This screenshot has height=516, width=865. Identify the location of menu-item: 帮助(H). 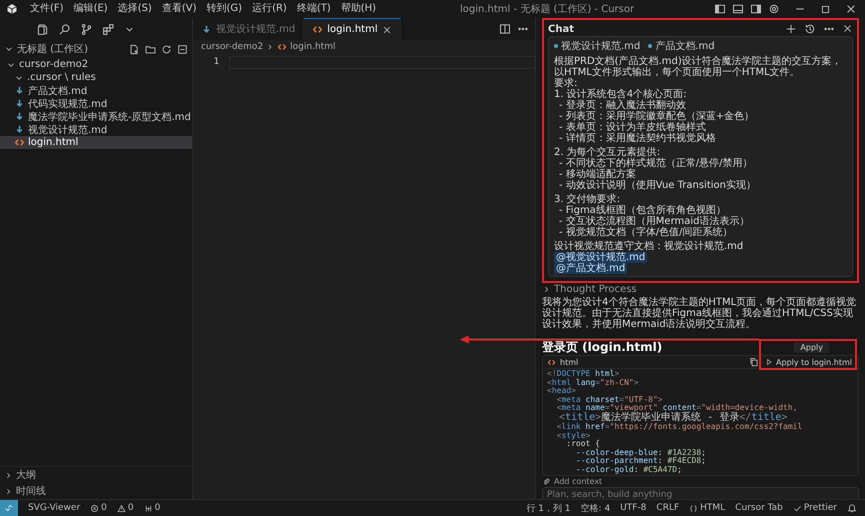
(358, 9).